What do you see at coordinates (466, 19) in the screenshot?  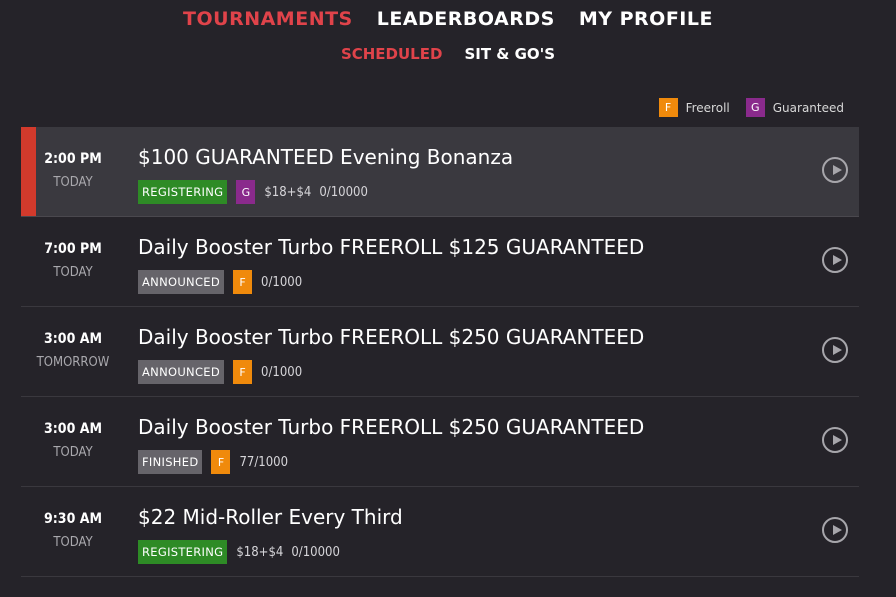 I see `tab-leaderboards: LEADERBOARDS` at bounding box center [466, 19].